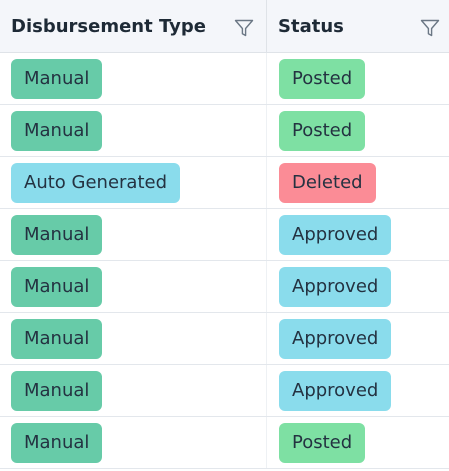  I want to click on column-header-label: Status, so click(311, 26).